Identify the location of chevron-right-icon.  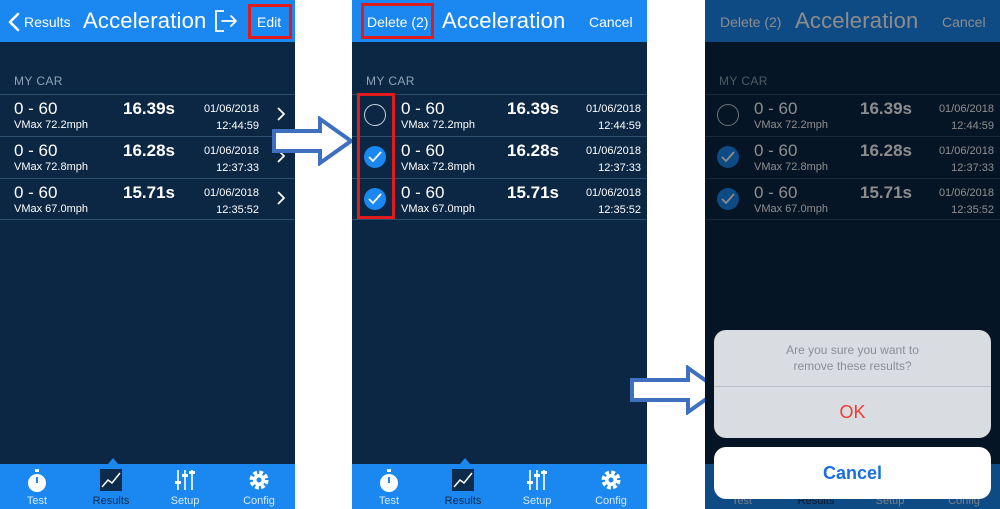
(281, 198).